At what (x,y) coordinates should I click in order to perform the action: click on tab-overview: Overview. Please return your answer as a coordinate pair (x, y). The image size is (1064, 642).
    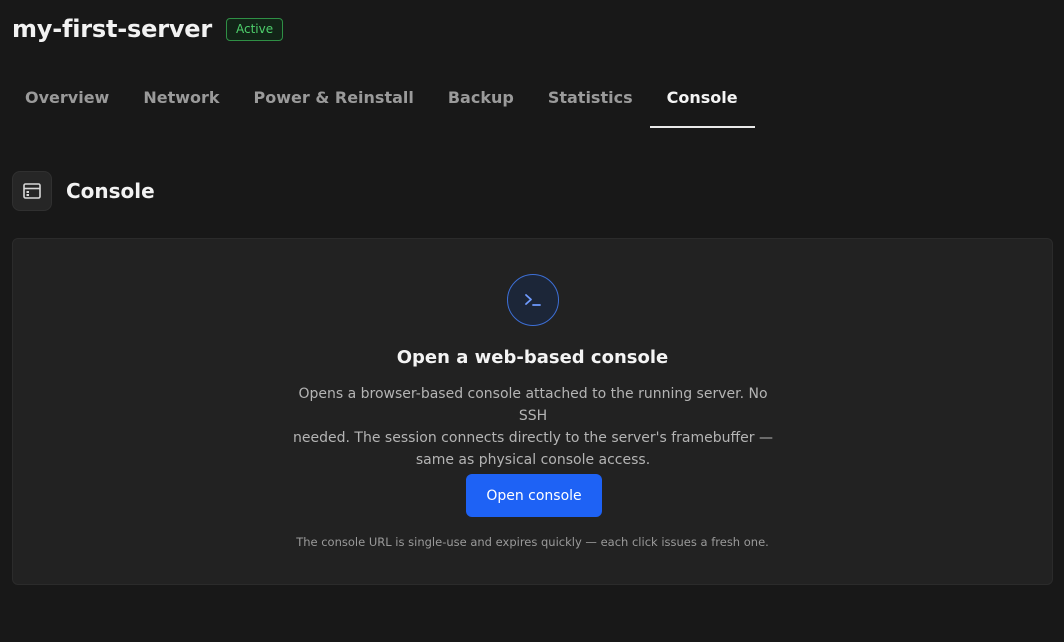
    Looking at the image, I should click on (67, 99).